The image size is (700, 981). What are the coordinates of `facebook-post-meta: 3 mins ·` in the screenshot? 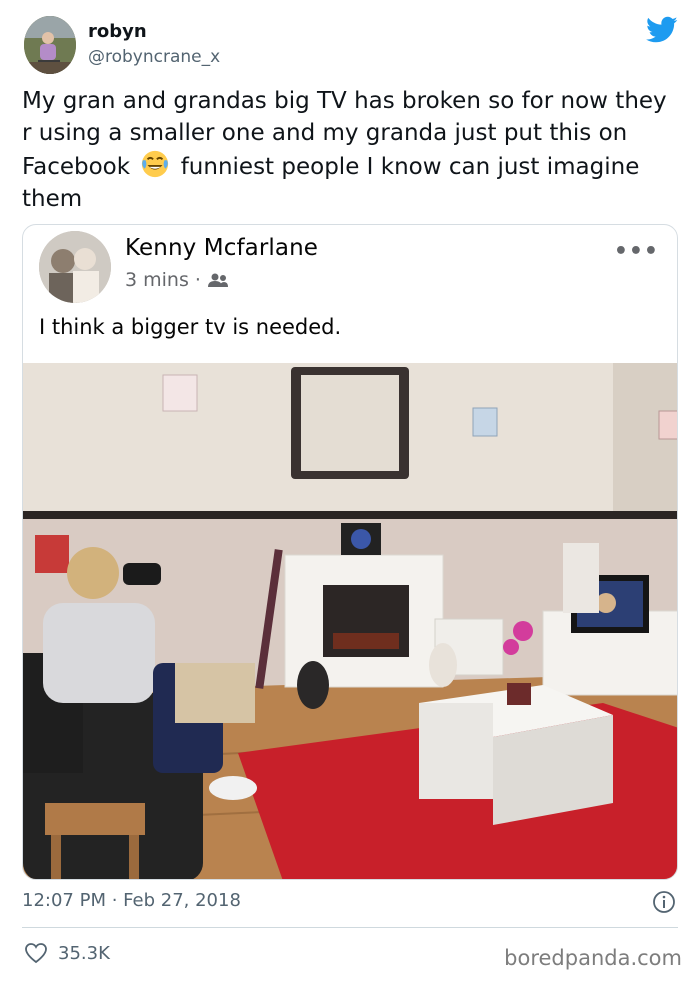 It's located at (177, 280).